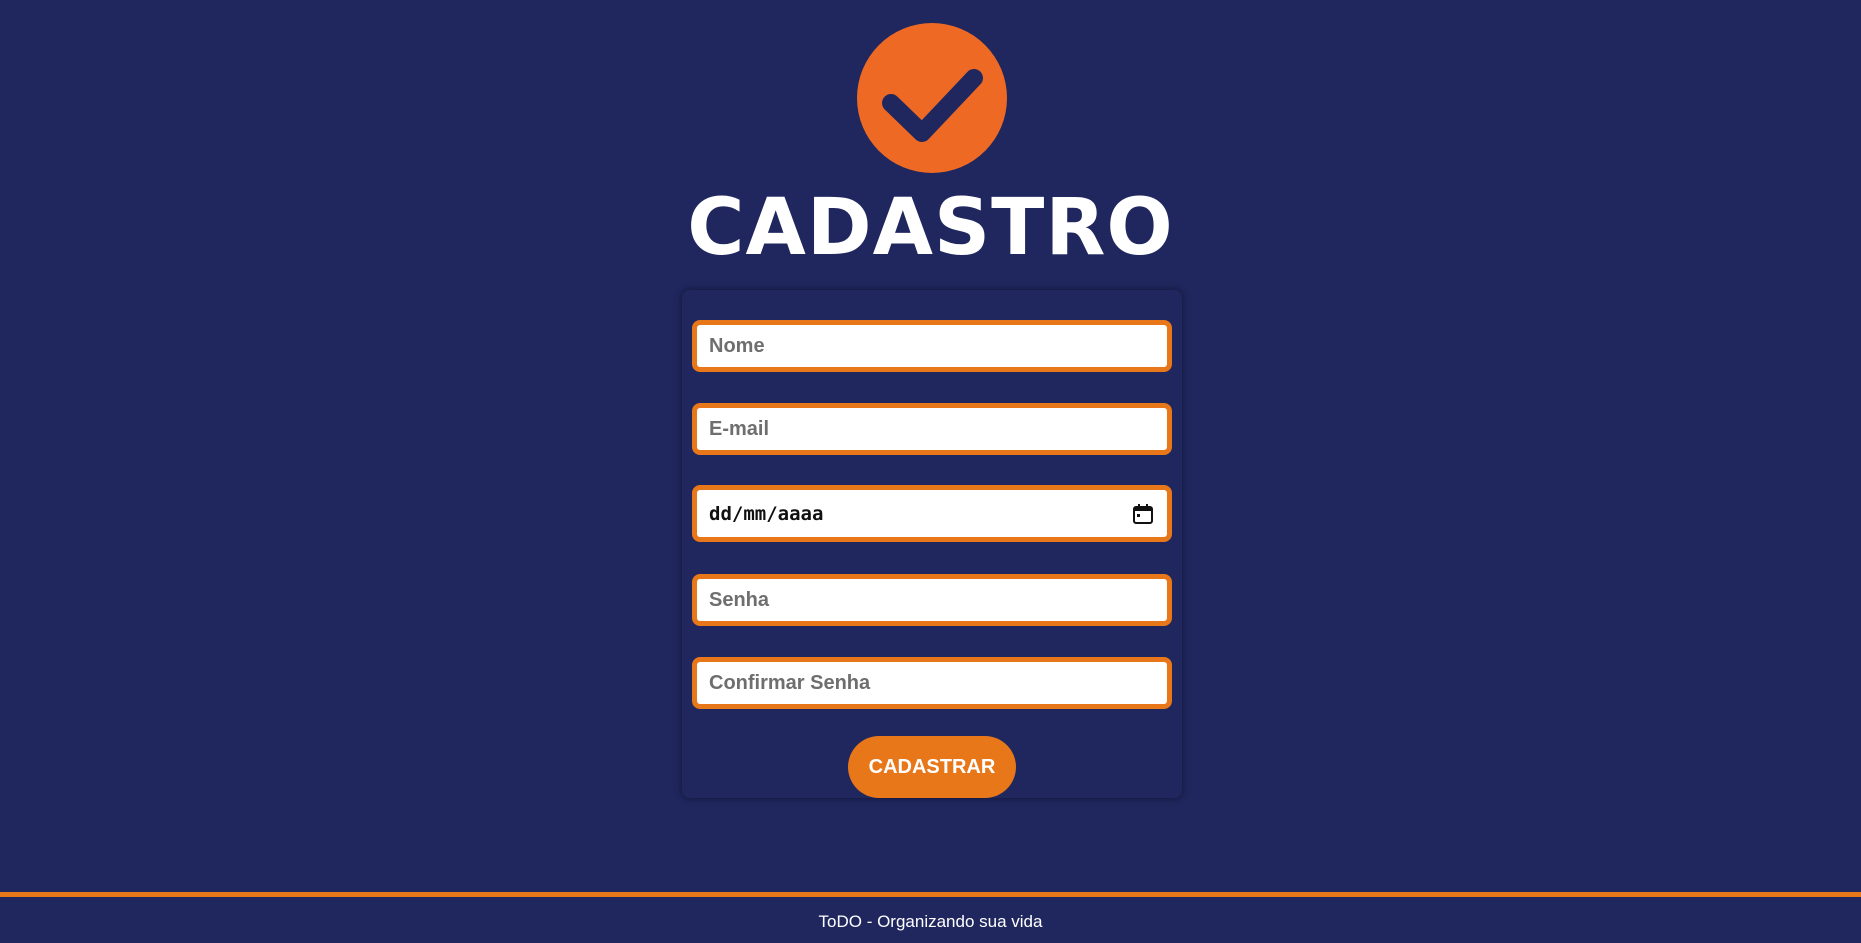 The image size is (1861, 943). I want to click on checkmark-icon, so click(932, 105).